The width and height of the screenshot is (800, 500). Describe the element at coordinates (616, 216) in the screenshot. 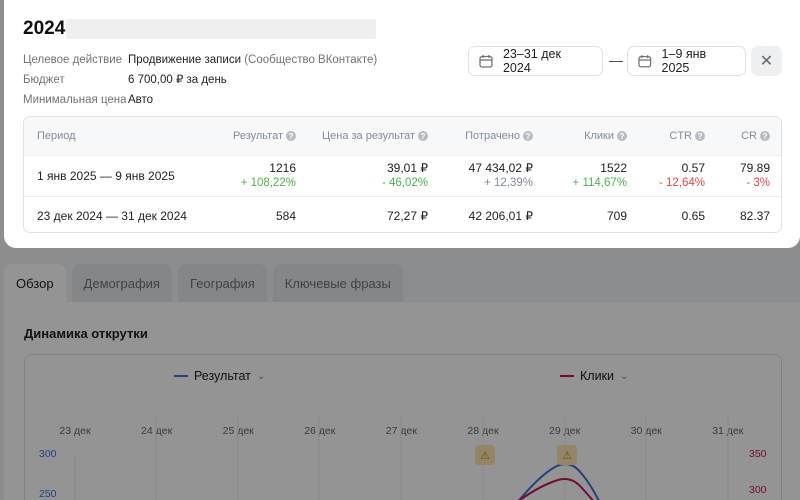

I see `clicks-cell: 709` at that location.